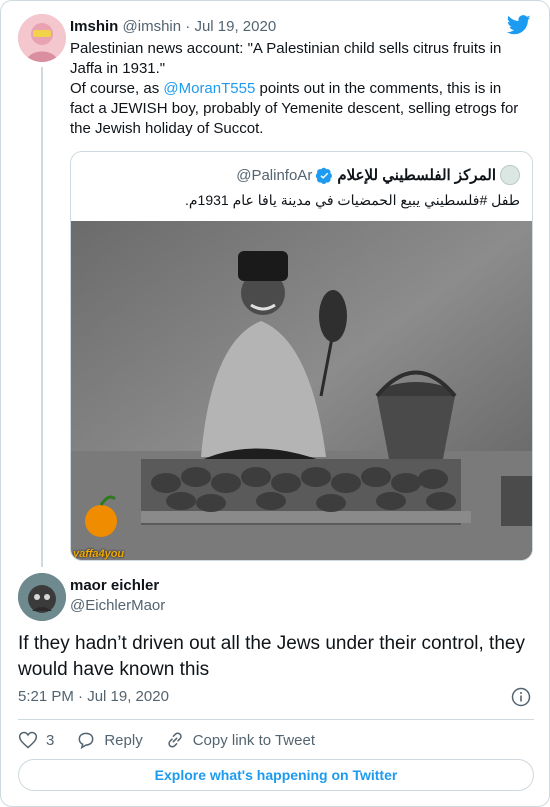  Describe the element at coordinates (276, 719) in the screenshot. I see `divider` at that location.